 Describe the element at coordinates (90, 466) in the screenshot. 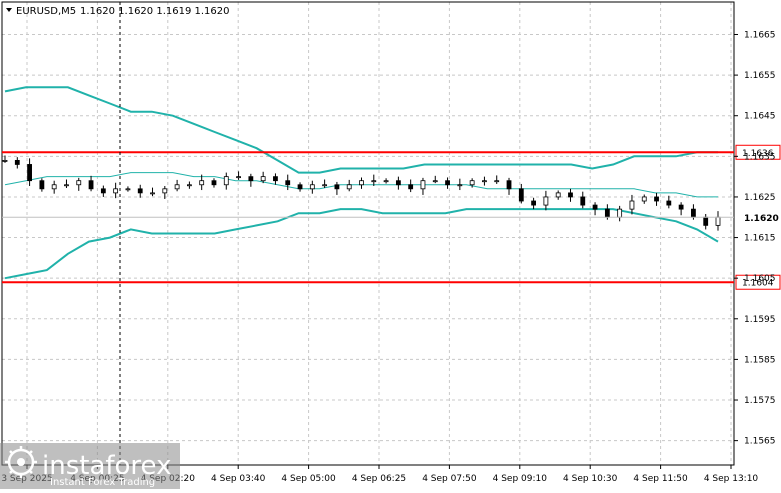

I see `watermark: instaforex Instant Forex Trading` at that location.